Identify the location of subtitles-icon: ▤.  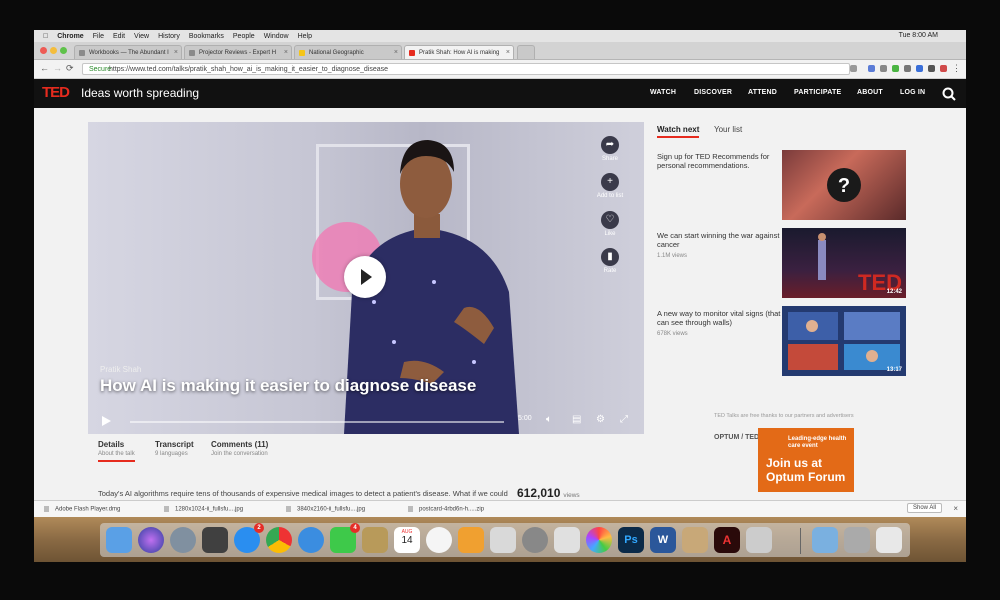
(576, 419).